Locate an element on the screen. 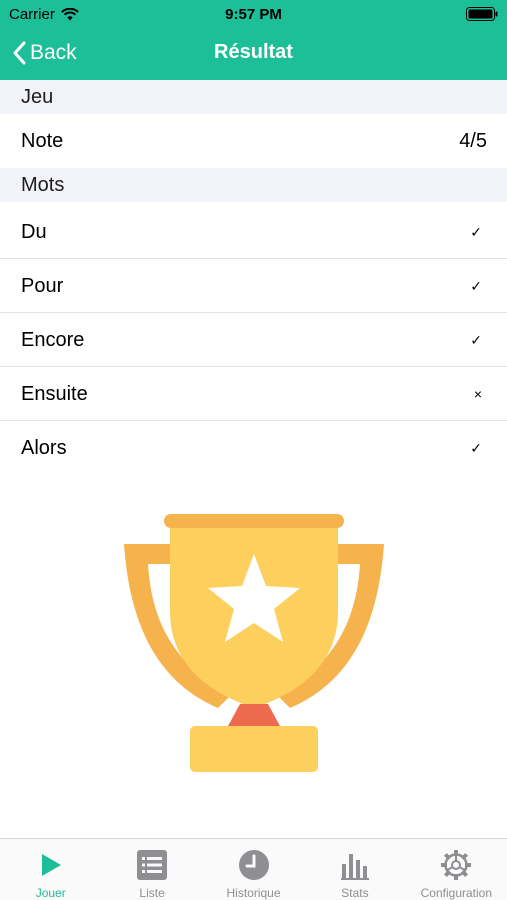  tab-jouer: Jouer is located at coordinates (50, 869).